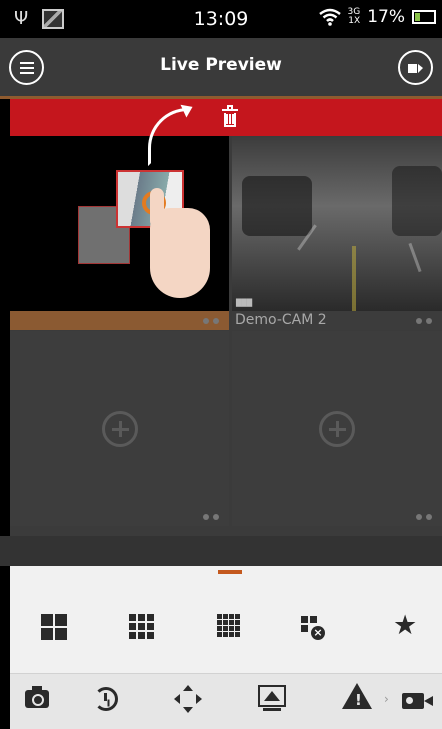 Image resolution: width=442 pixels, height=729 pixels. What do you see at coordinates (228, 625) in the screenshot?
I see `layout-16-icon` at bounding box center [228, 625].